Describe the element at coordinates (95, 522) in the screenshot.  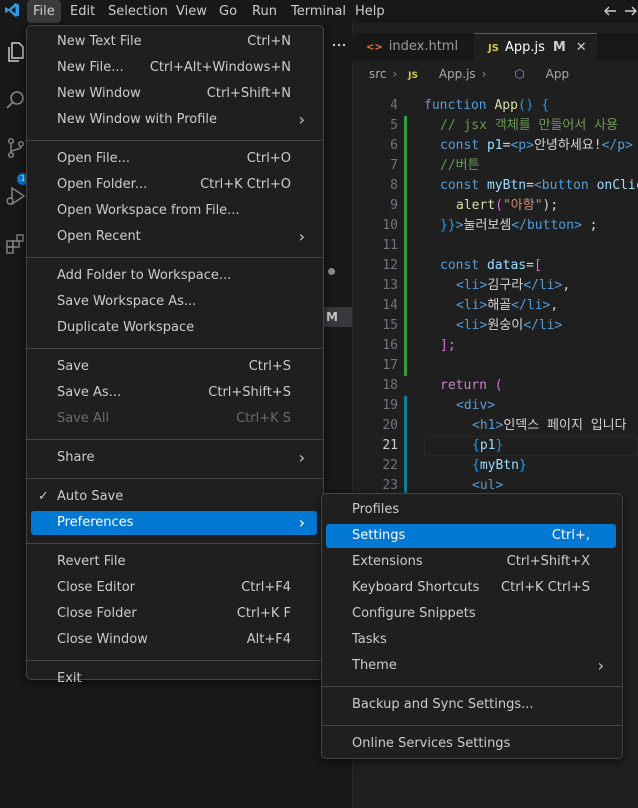
I see `menu-item-label: Preferences` at that location.